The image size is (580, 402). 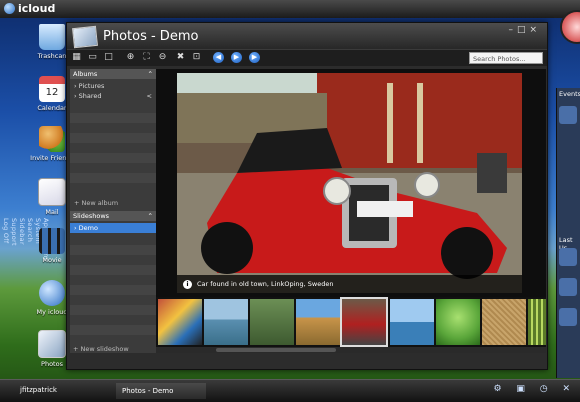 What do you see at coordinates (9, 8) in the screenshot?
I see `icloud-logo-icon` at bounding box center [9, 8].